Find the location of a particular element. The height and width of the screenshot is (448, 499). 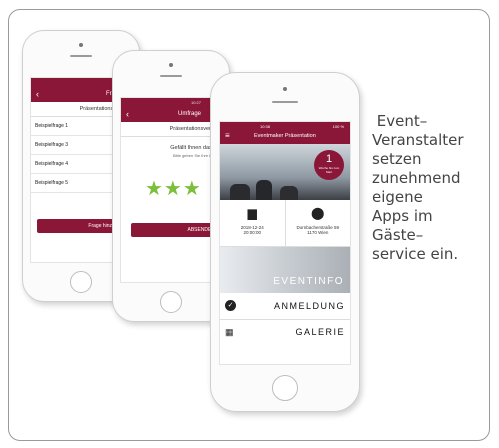

menu-item-galerie: ▦ GALERIE is located at coordinates (285, 332).